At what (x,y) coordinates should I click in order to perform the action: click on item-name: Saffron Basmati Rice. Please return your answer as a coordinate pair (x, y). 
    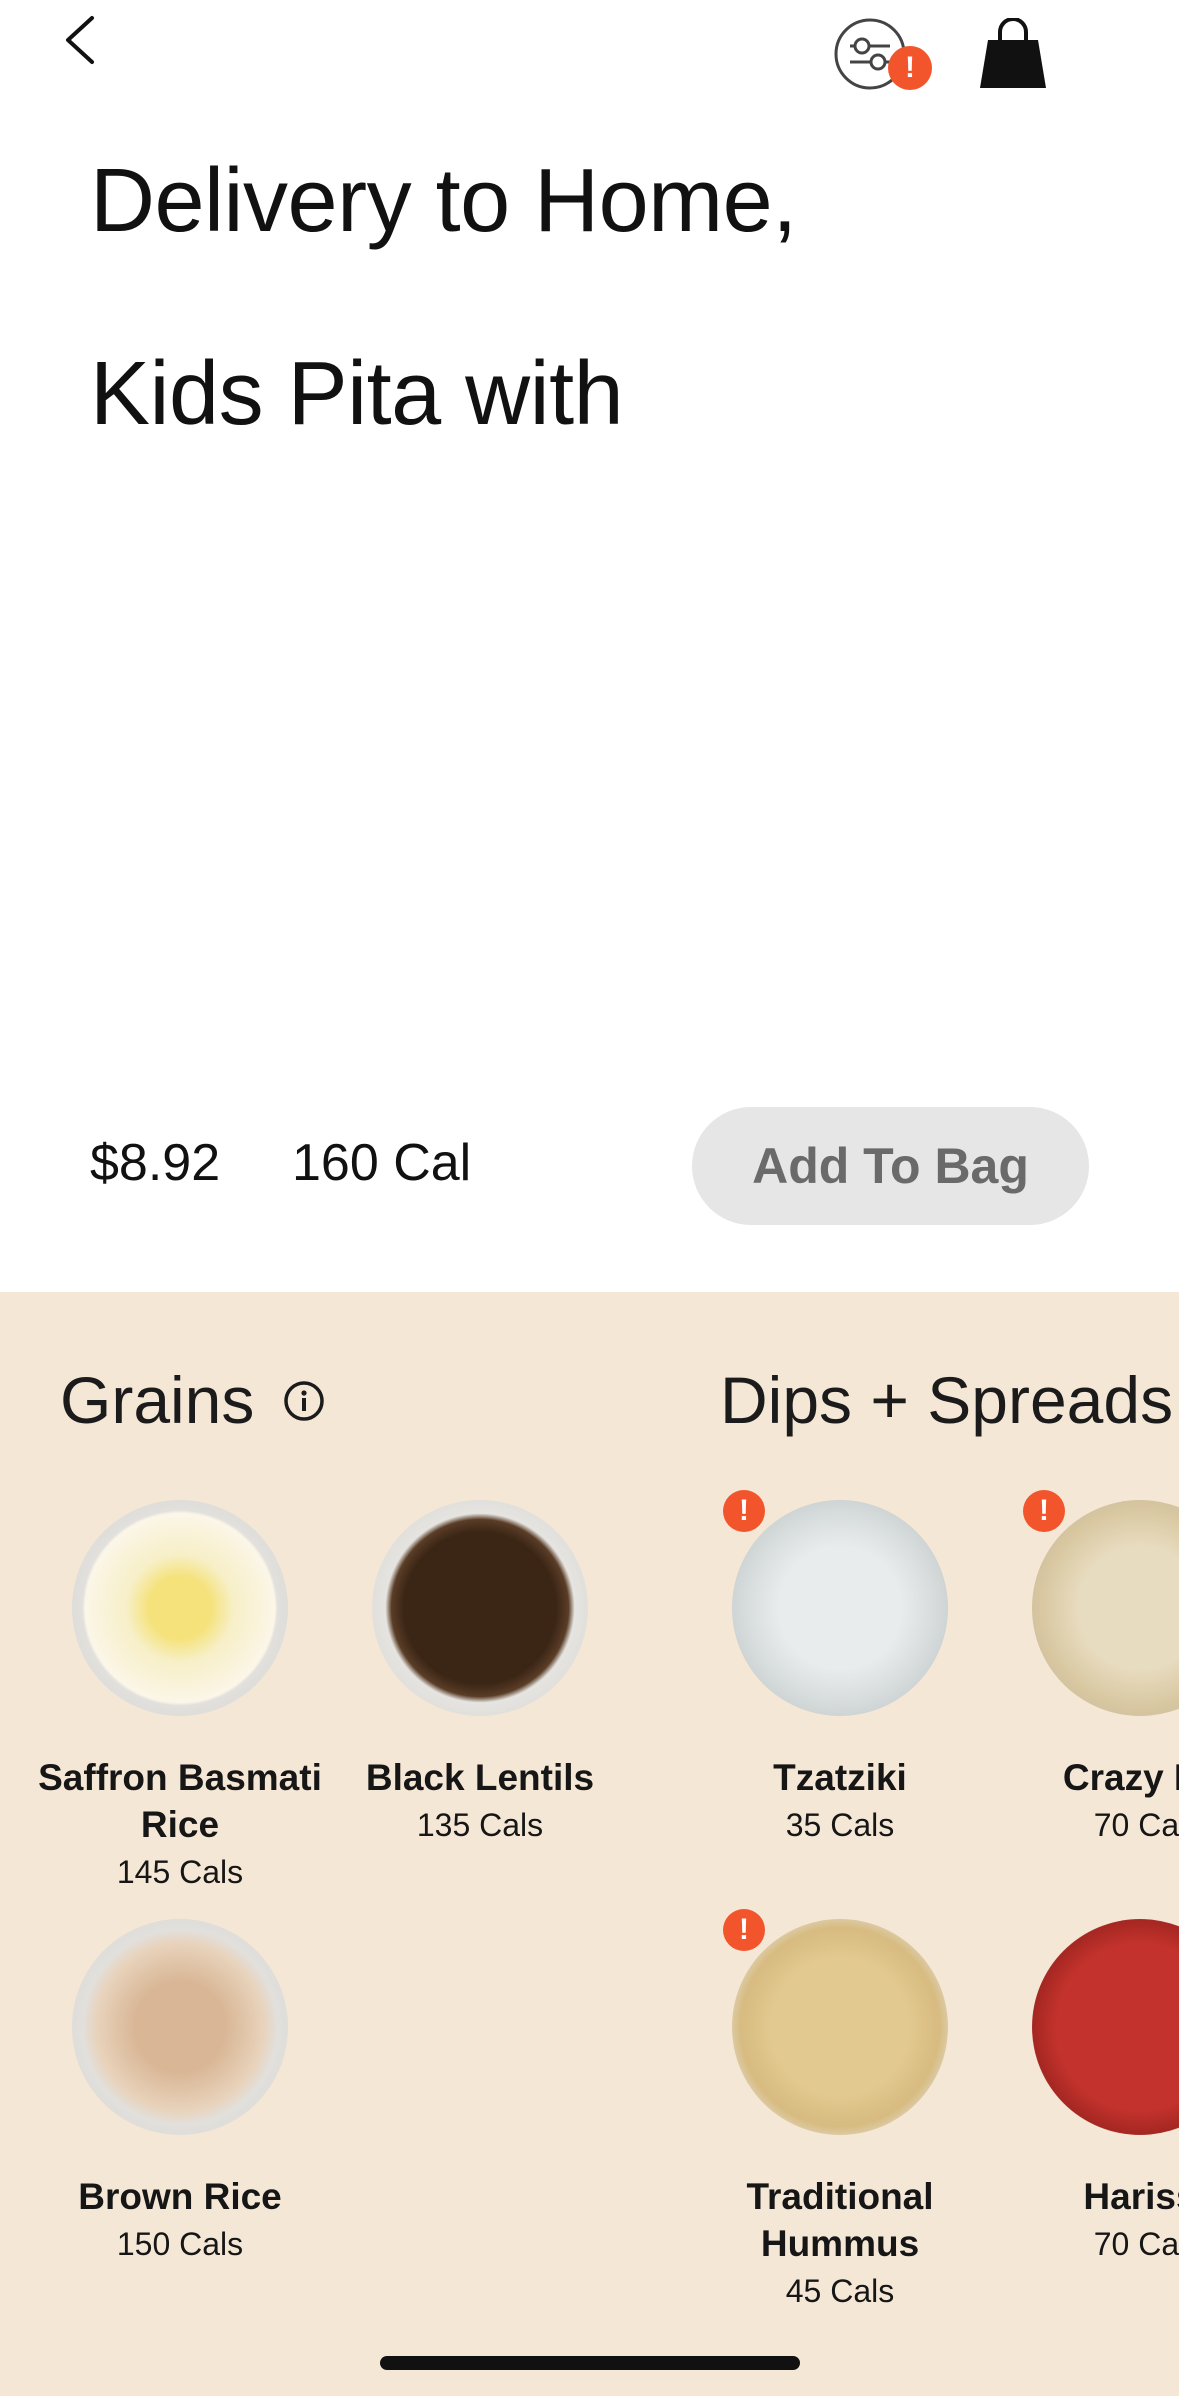
    Looking at the image, I should click on (180, 1801).